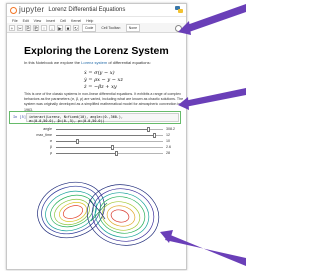 The width and height of the screenshot is (320, 271). What do you see at coordinates (12, 27) in the screenshot?
I see `insert-cell-button: +` at bounding box center [12, 27].